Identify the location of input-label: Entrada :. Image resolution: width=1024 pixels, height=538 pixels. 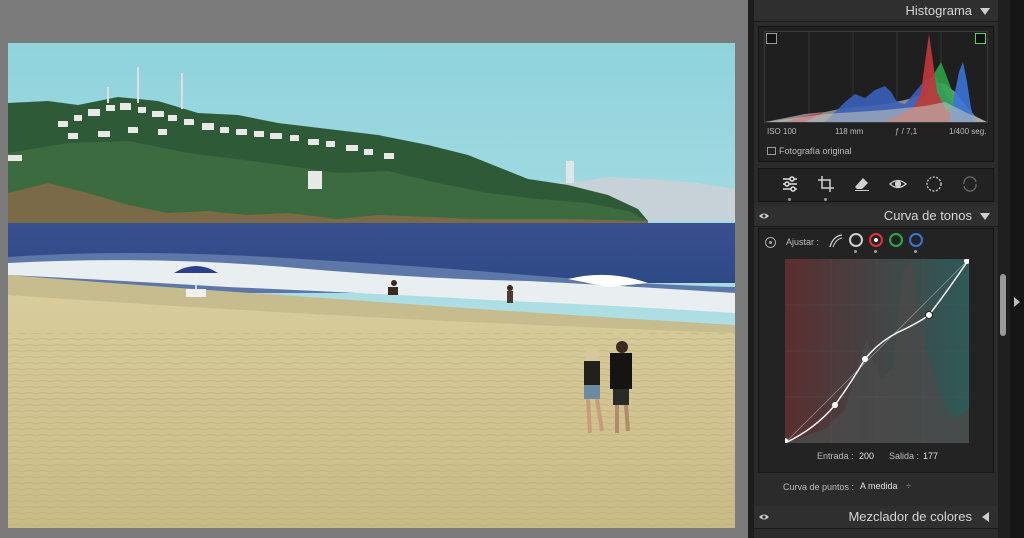
(835, 456).